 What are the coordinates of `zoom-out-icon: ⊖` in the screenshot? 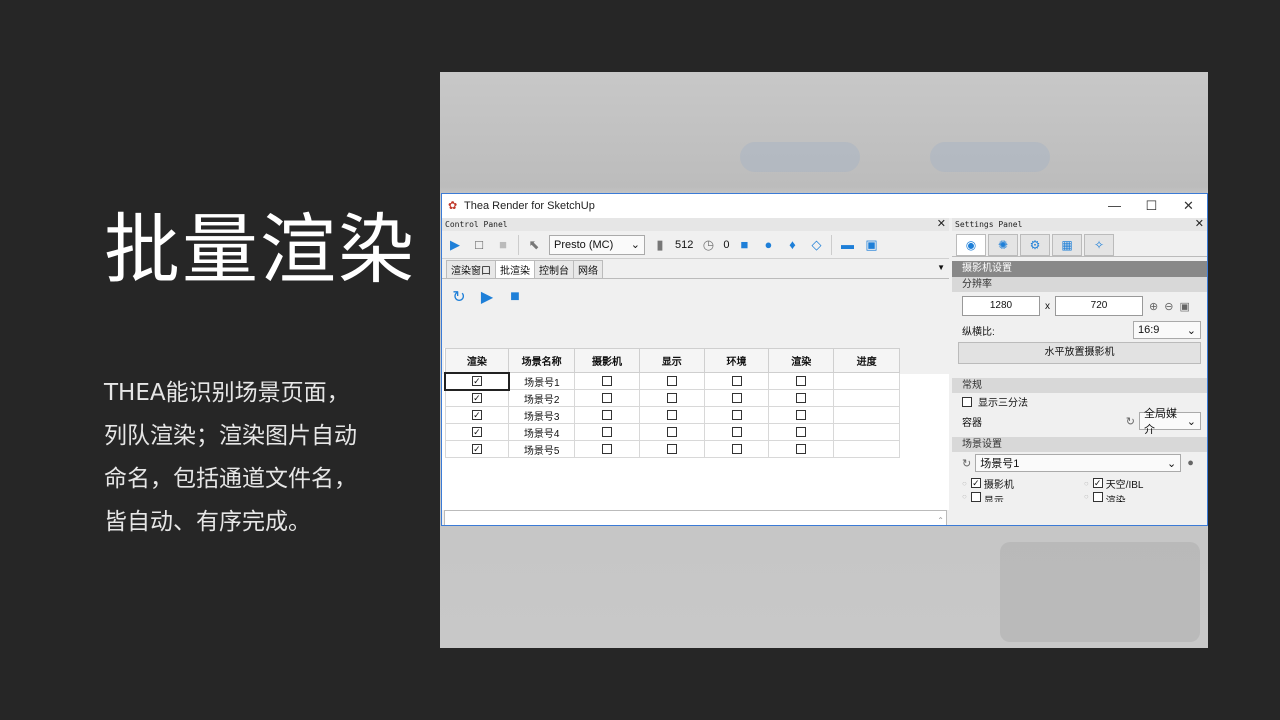 It's located at (1168, 306).